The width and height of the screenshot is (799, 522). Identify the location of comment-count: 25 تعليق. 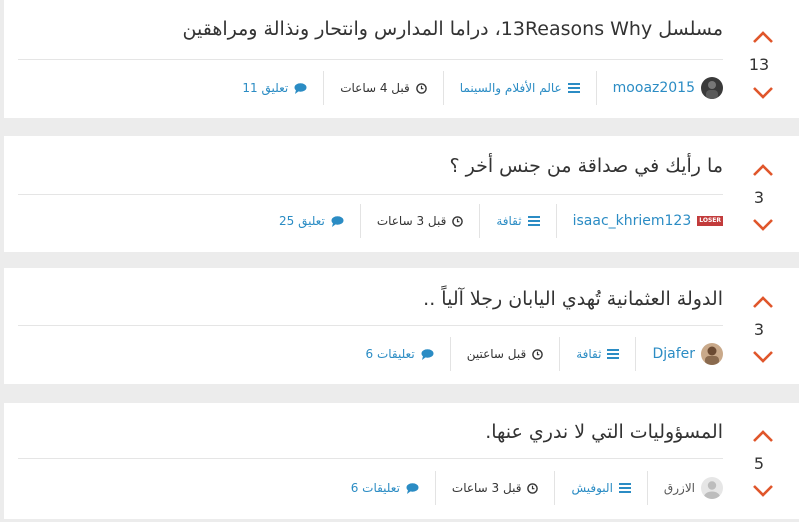
(302, 221).